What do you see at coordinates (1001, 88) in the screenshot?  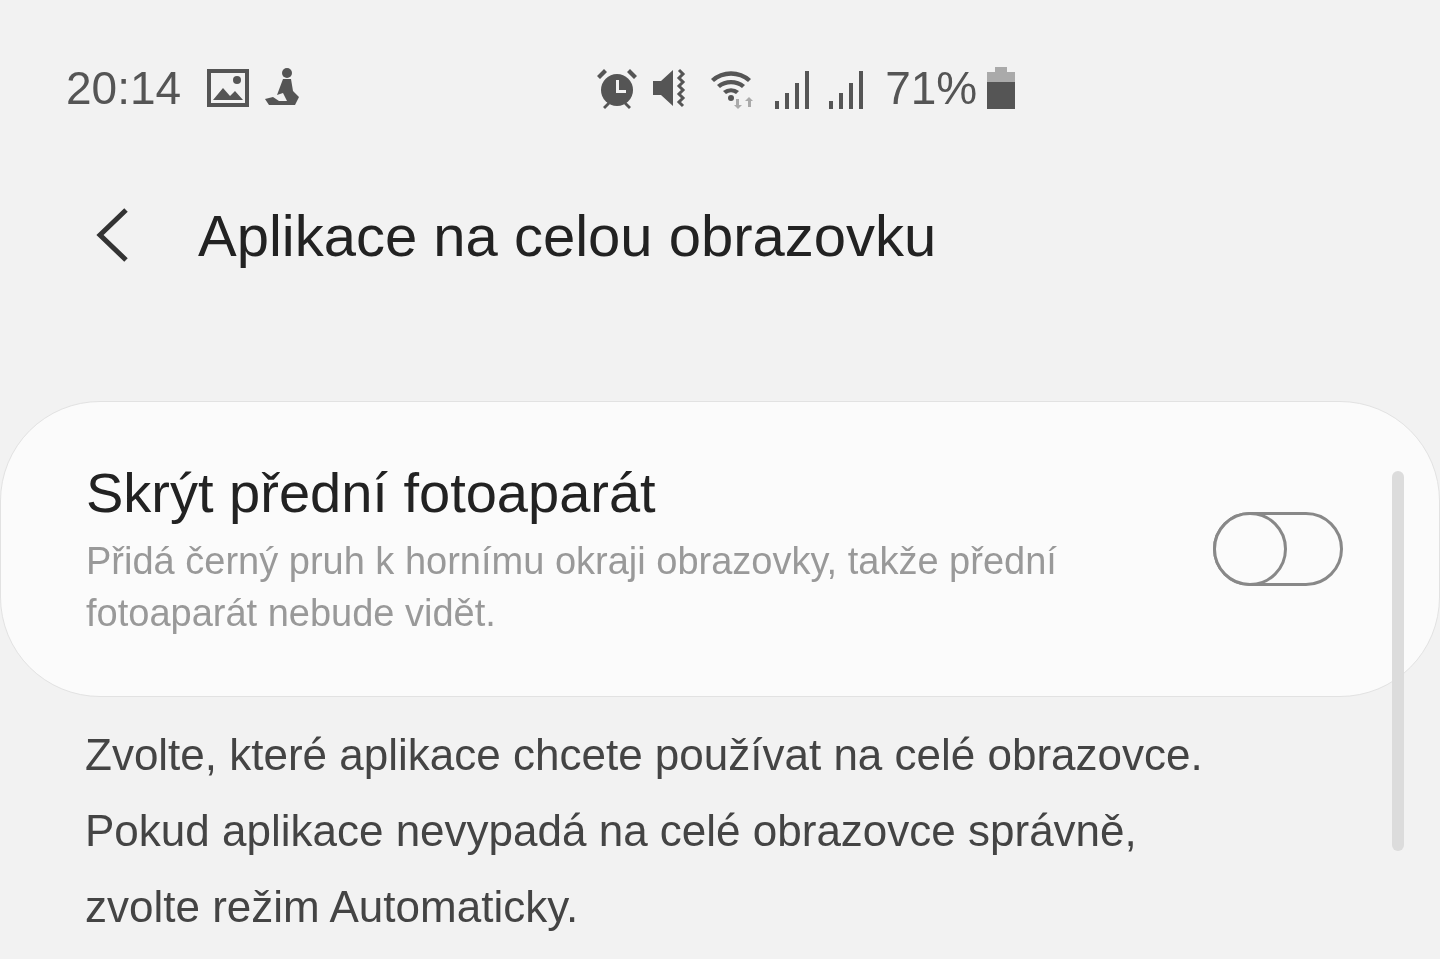 I see `battery-icon` at bounding box center [1001, 88].